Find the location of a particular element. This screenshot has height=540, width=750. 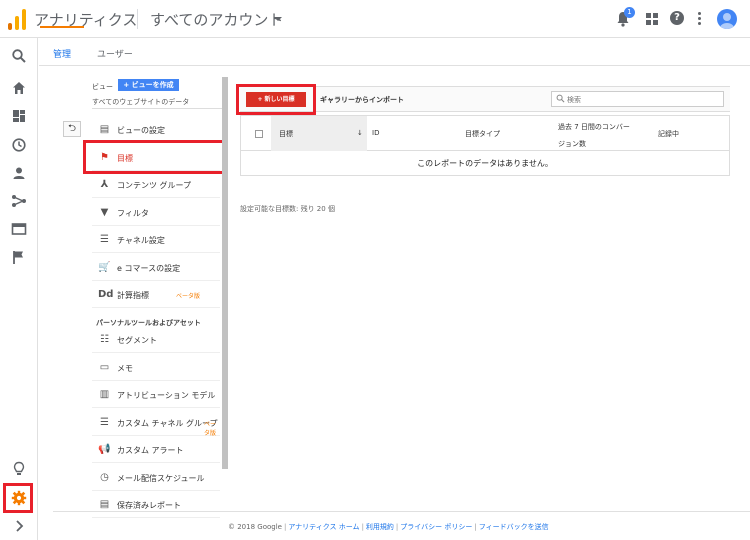

nav-item: 📢 カスタム アラート is located at coordinates (156, 449).